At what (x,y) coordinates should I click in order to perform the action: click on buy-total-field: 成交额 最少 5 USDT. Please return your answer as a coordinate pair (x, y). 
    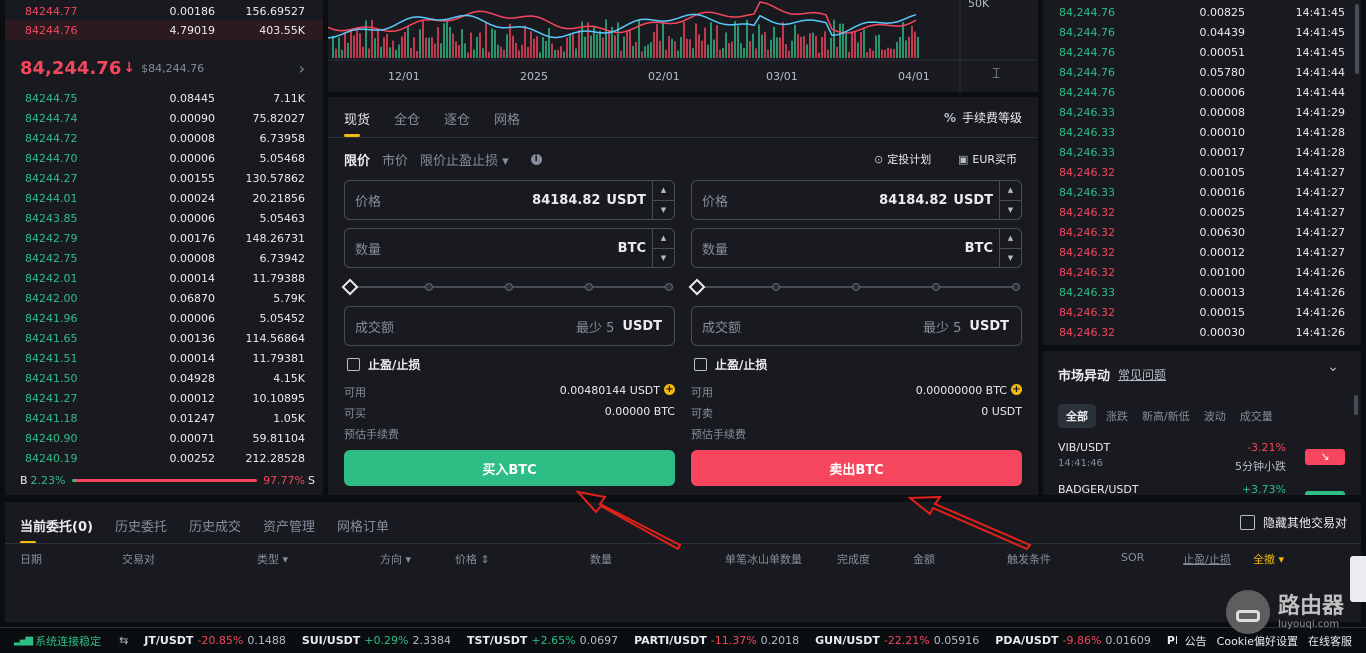
    Looking at the image, I should click on (509, 326).